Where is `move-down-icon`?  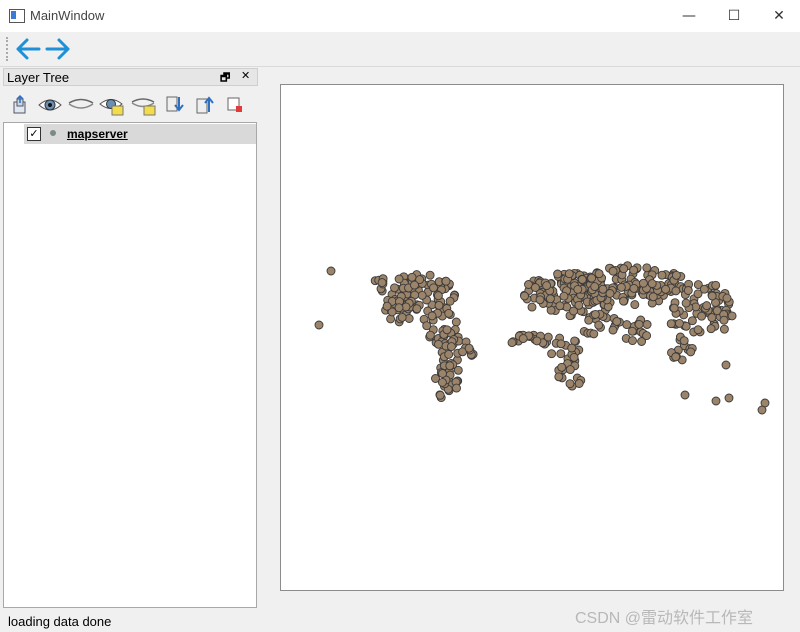 move-down-icon is located at coordinates (175, 104).